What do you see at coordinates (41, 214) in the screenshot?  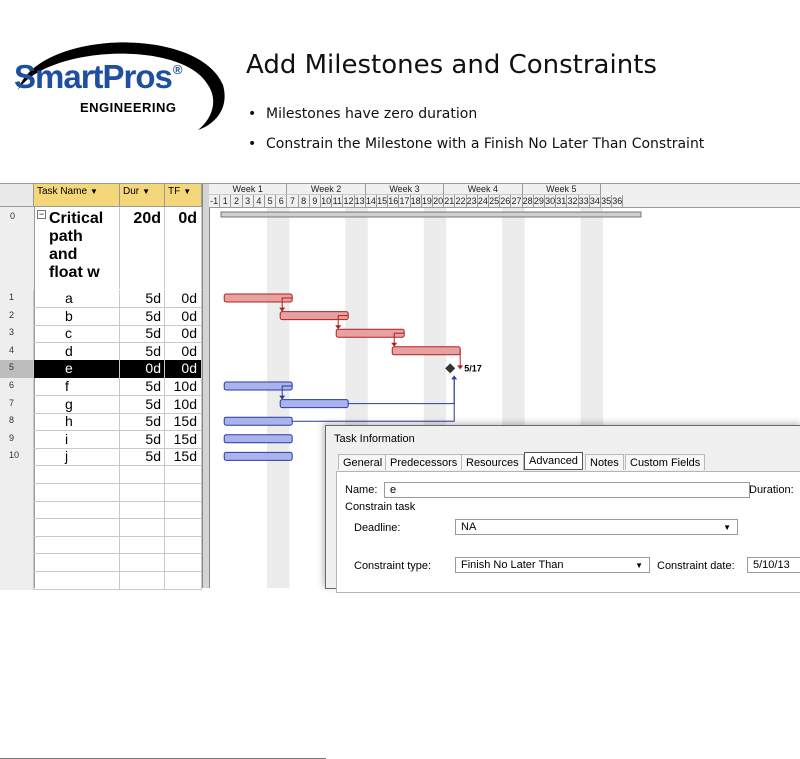 I see `collapse-toggle-icon: −` at bounding box center [41, 214].